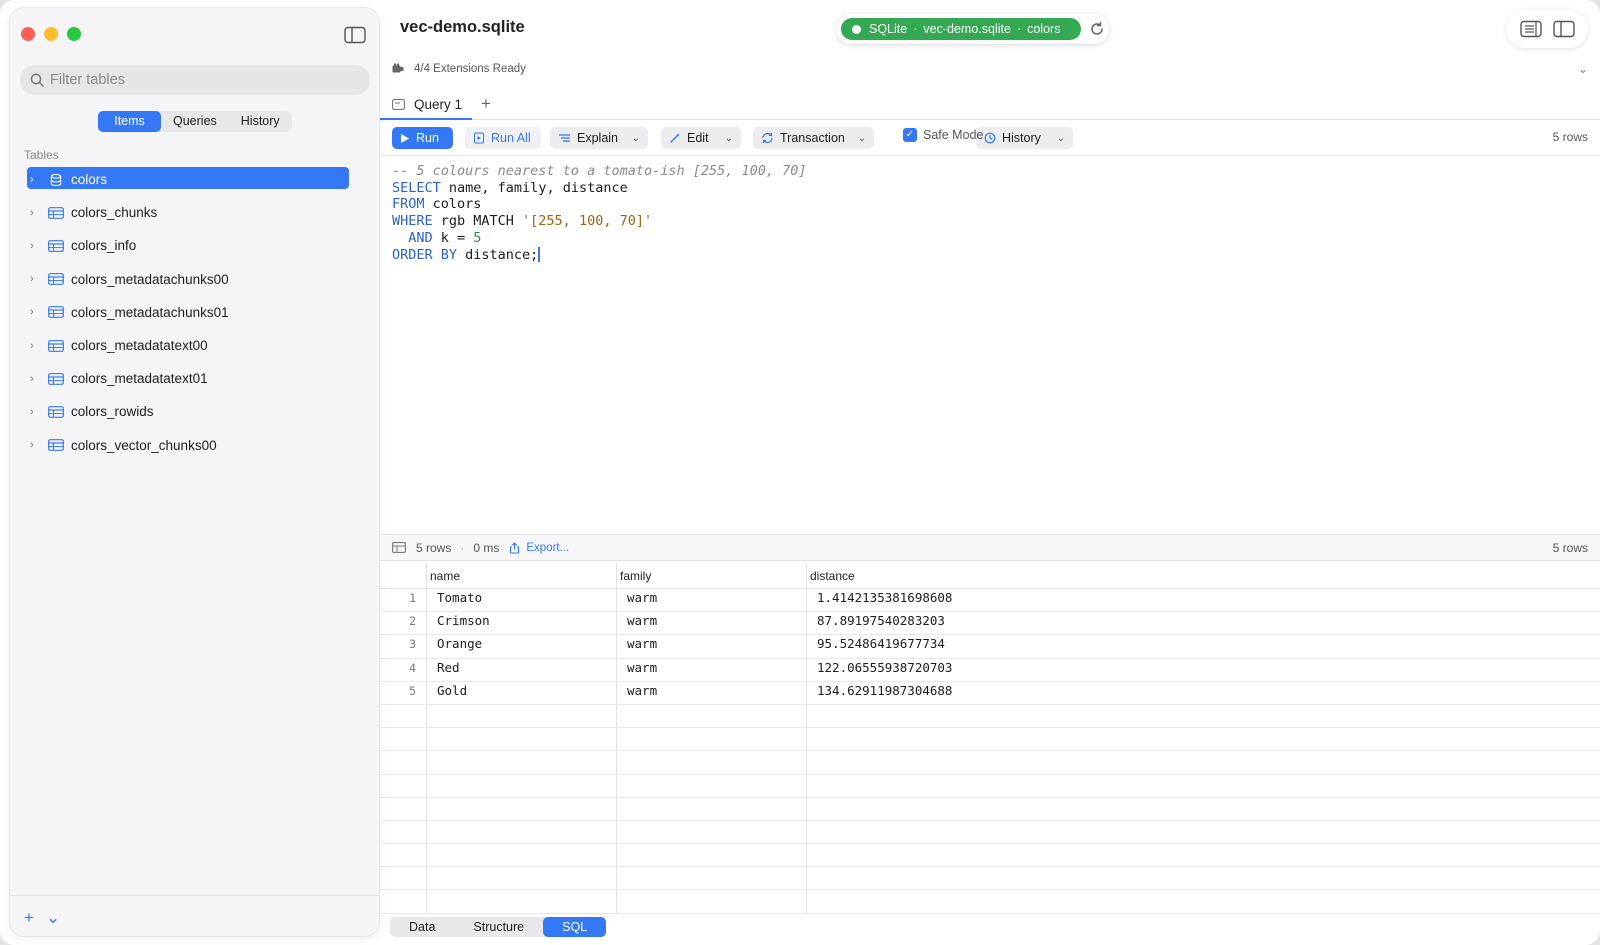 The height and width of the screenshot is (945, 1600). I want to click on table-icon, so click(56, 345).